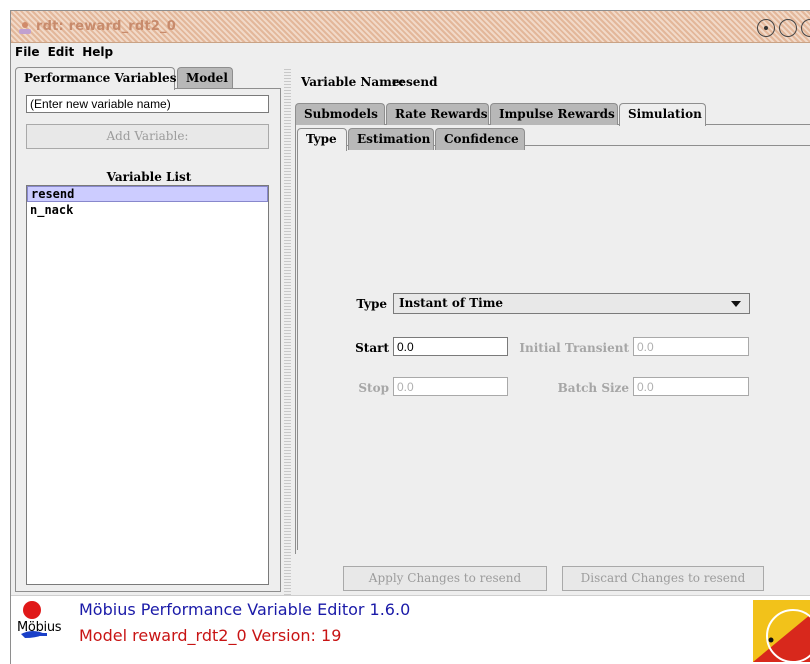  What do you see at coordinates (663, 578) in the screenshot?
I see `discard-changes-button: Discard Changes to resend` at bounding box center [663, 578].